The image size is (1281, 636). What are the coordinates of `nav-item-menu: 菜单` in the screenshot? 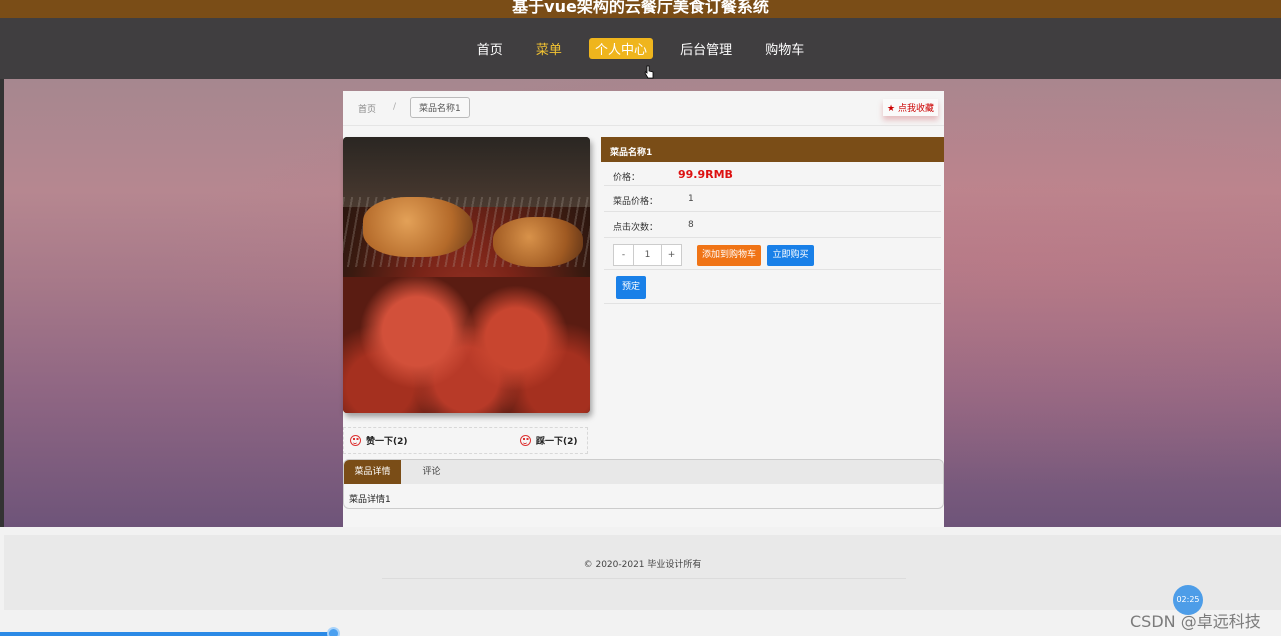 It's located at (549, 48).